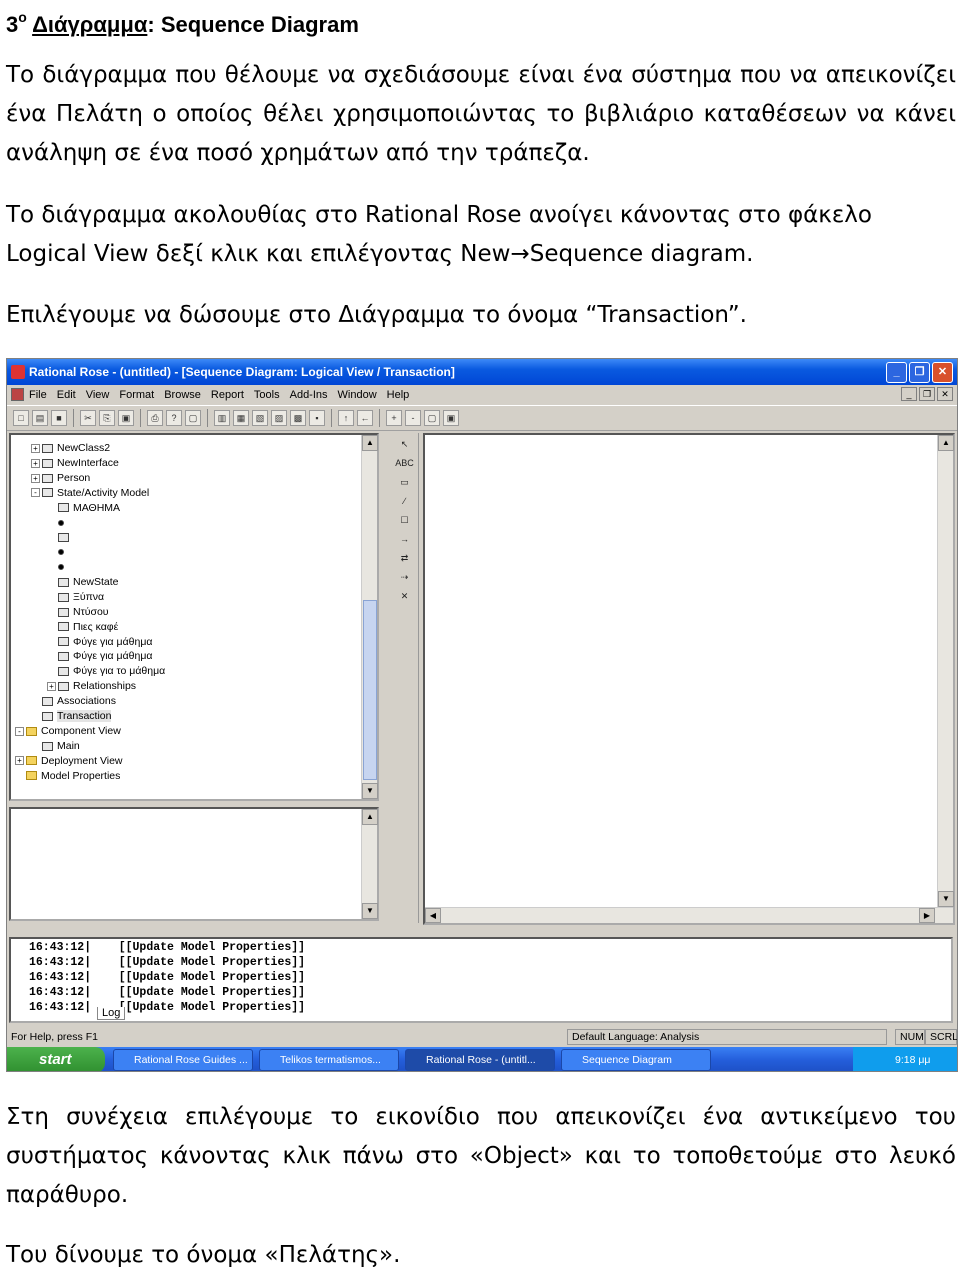 The image size is (960, 1271). What do you see at coordinates (90, 508) in the screenshot?
I see `tree-item: ΜΑΘΗΜΑ` at bounding box center [90, 508].